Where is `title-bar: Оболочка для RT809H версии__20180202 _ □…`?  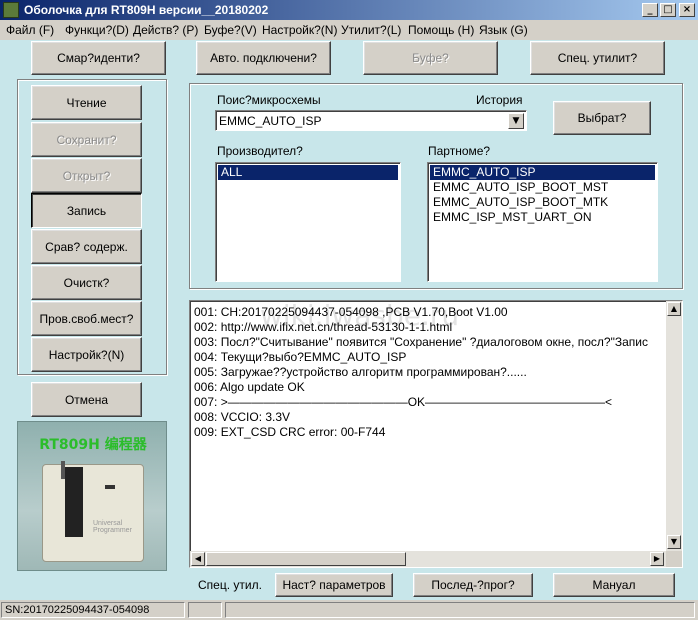
title-bar: Оболочка для RT809H версии__20180202 _ □… is located at coordinates (349, 10).